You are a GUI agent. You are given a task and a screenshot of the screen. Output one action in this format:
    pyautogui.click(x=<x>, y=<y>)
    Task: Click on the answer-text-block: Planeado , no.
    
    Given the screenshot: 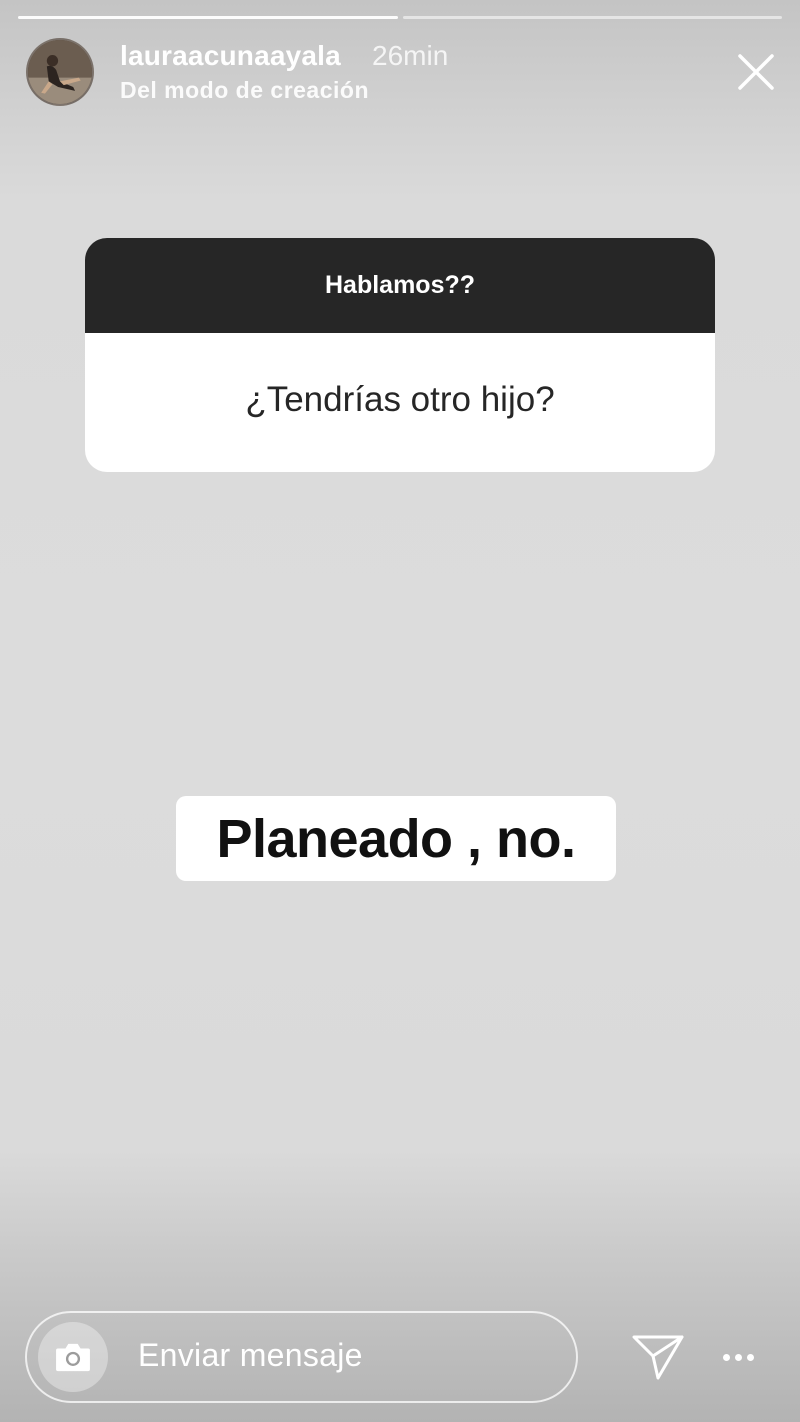 What is the action you would take?
    pyautogui.click(x=396, y=838)
    